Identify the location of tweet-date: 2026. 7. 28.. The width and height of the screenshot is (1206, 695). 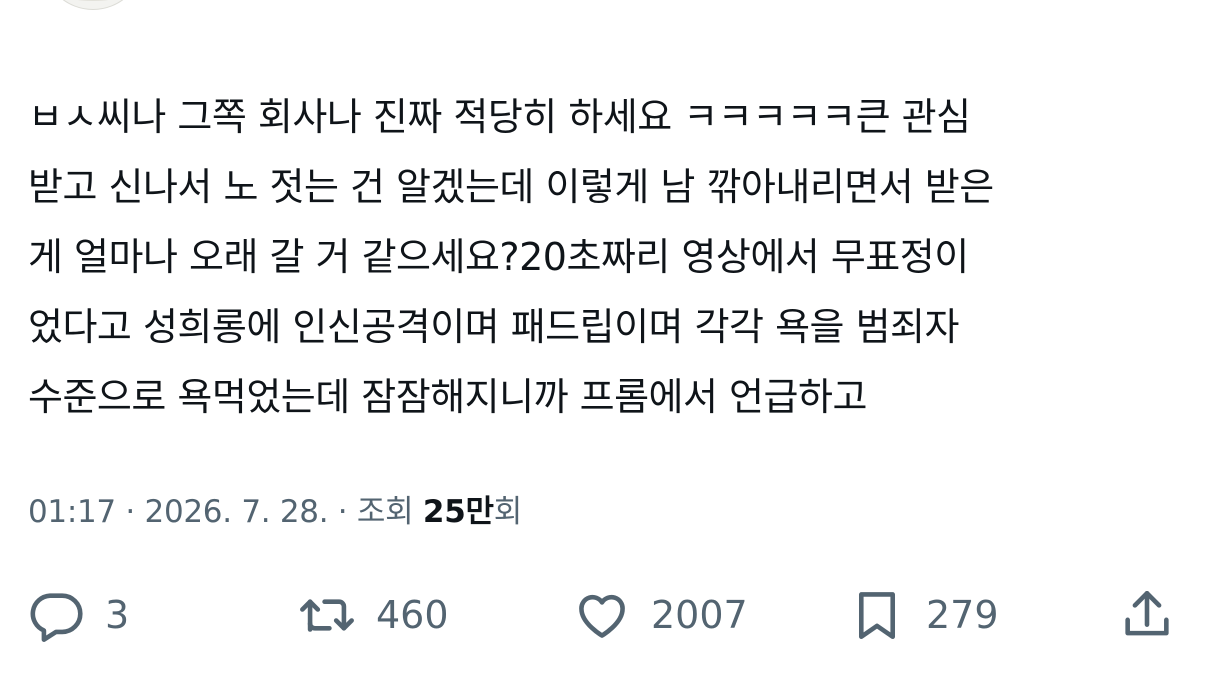
(237, 512).